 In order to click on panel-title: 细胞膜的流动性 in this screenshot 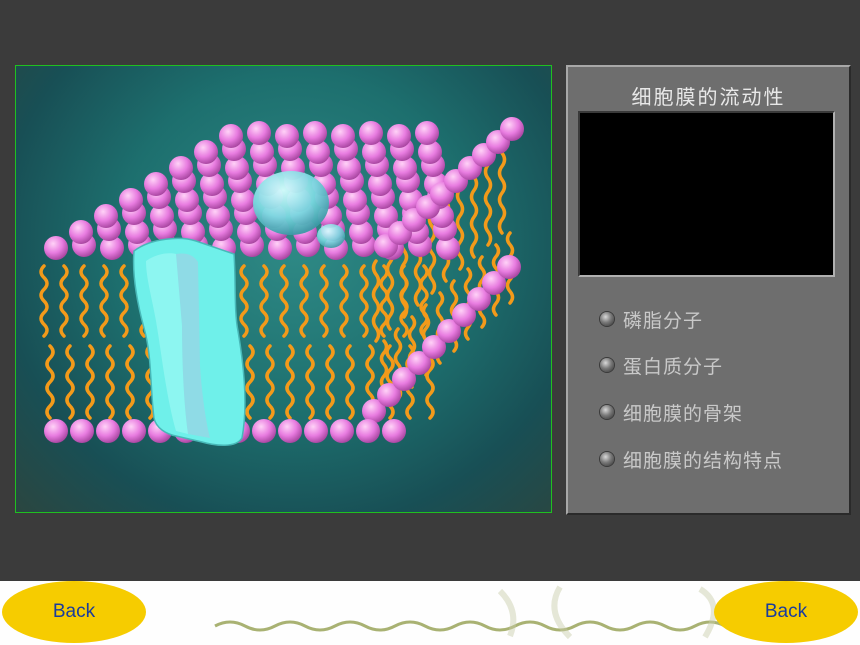, I will do `click(708, 97)`.